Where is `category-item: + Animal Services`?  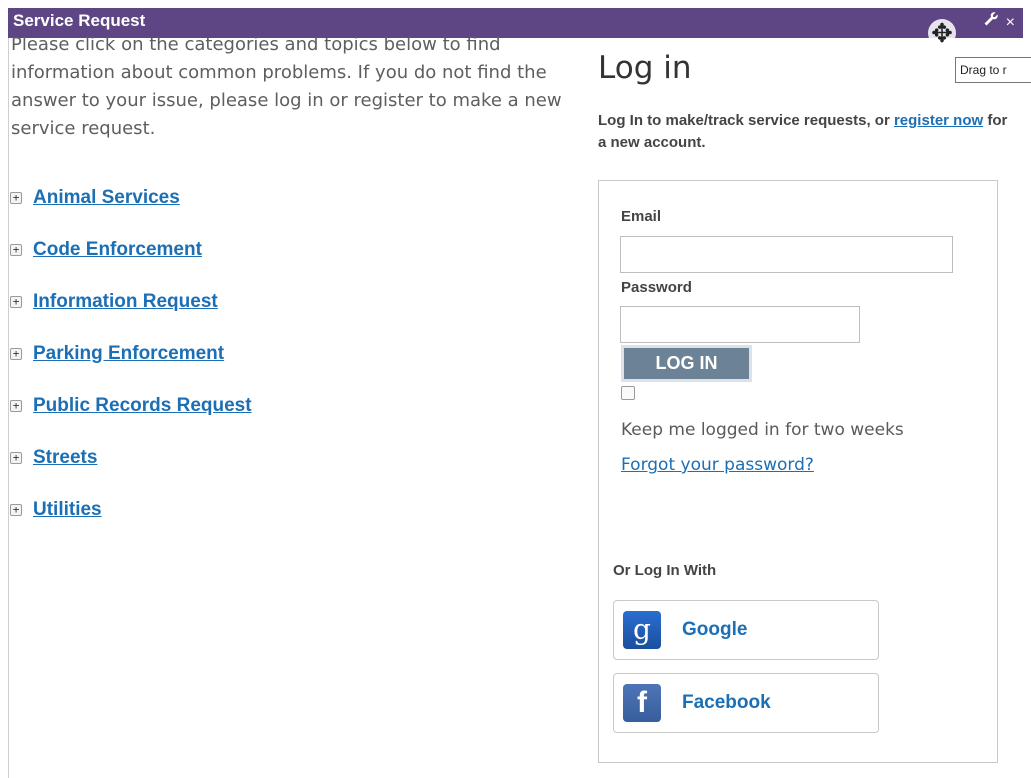
category-item: + Animal Services is located at coordinates (131, 198).